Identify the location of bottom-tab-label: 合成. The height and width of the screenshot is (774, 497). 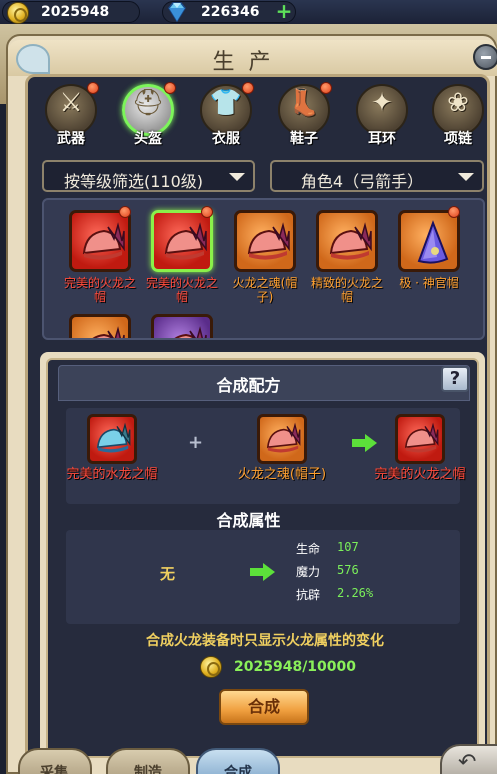
(238, 769).